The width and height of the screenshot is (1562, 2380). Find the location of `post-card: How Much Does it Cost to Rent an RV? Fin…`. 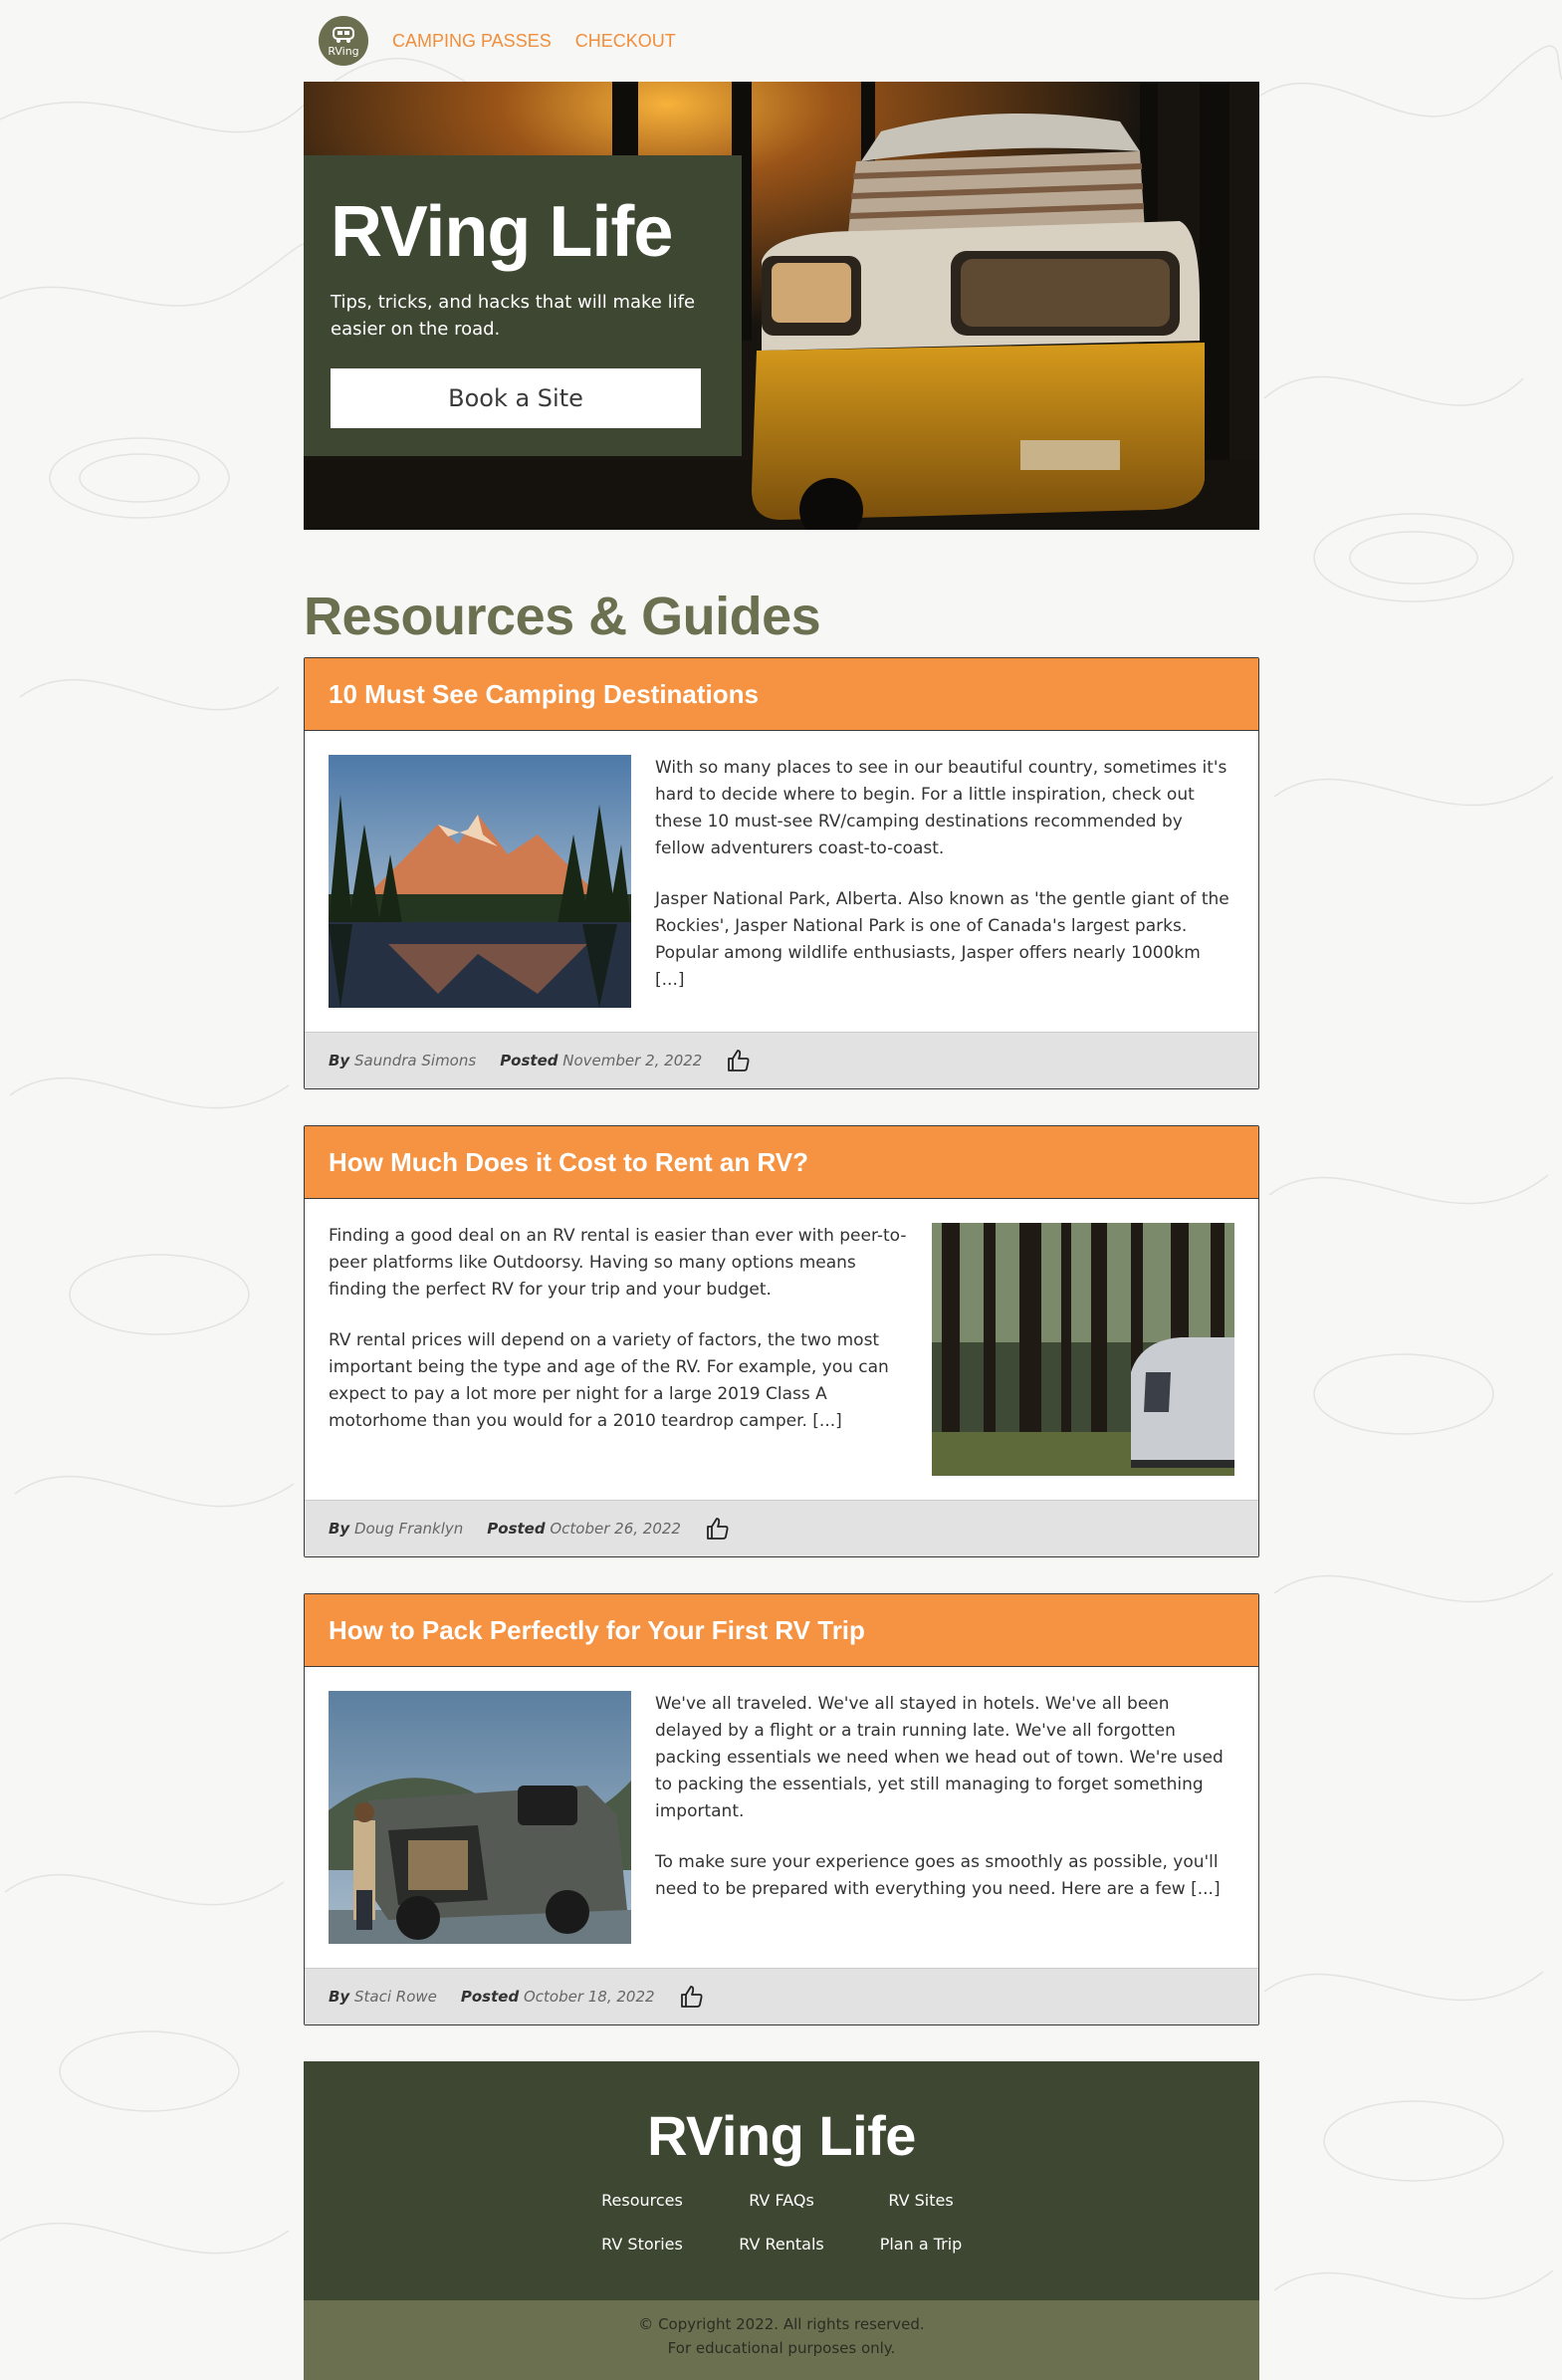

post-card: How Much Does it Cost to Rent an RV? Fin… is located at coordinates (781, 1341).